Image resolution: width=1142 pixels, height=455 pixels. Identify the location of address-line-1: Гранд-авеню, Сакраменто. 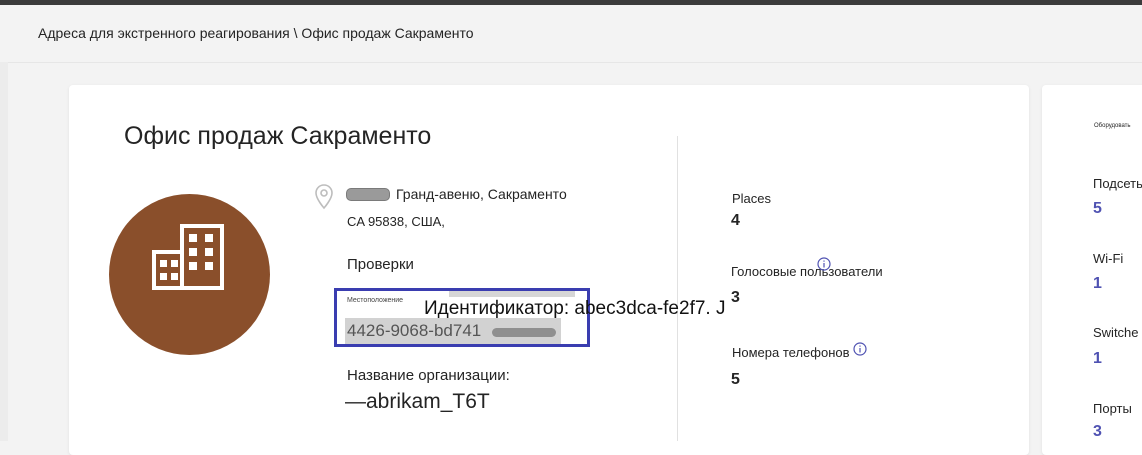
(456, 194).